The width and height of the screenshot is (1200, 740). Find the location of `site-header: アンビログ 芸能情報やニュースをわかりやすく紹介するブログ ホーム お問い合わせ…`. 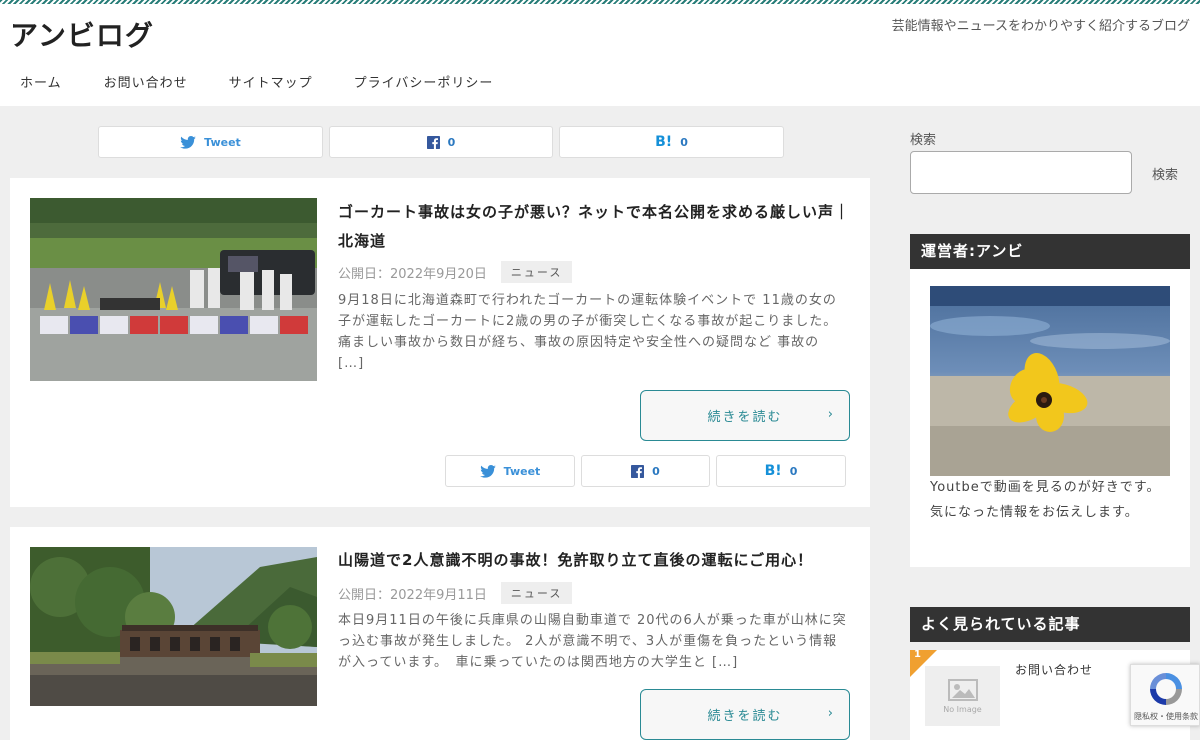

site-header: アンビログ 芸能情報やニュースをわかりやすく紹介するブログ ホーム お問い合わせ… is located at coordinates (600, 55).